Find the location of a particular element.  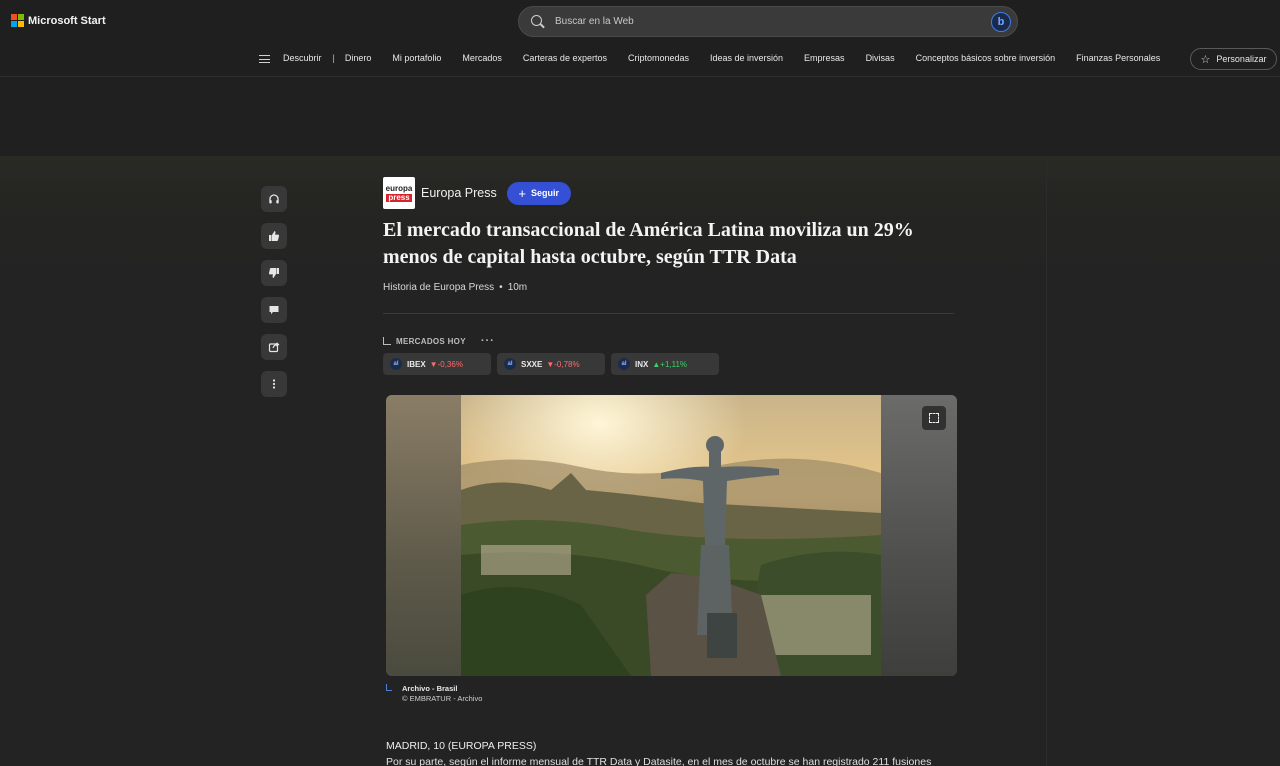

ticker-inx: al INX ▲ +1,11% is located at coordinates (665, 364).